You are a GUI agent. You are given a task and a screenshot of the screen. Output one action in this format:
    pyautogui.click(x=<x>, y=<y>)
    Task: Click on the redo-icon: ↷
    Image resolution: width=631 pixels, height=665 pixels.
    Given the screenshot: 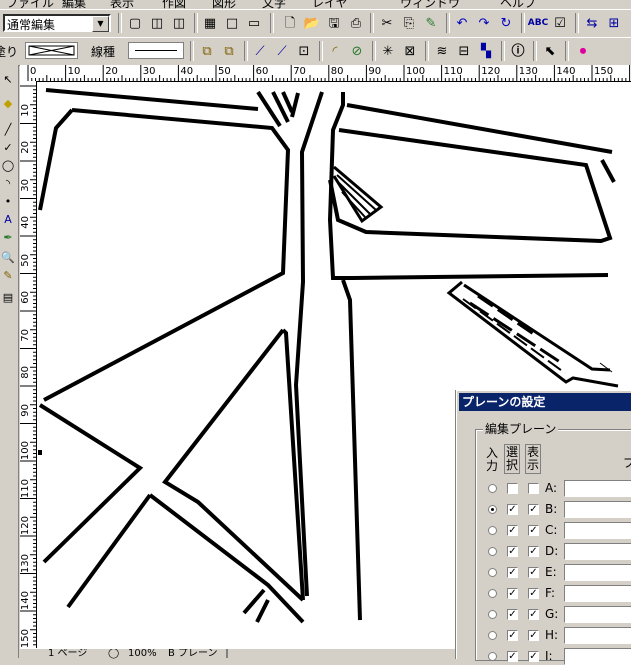 What is the action you would take?
    pyautogui.click(x=484, y=23)
    